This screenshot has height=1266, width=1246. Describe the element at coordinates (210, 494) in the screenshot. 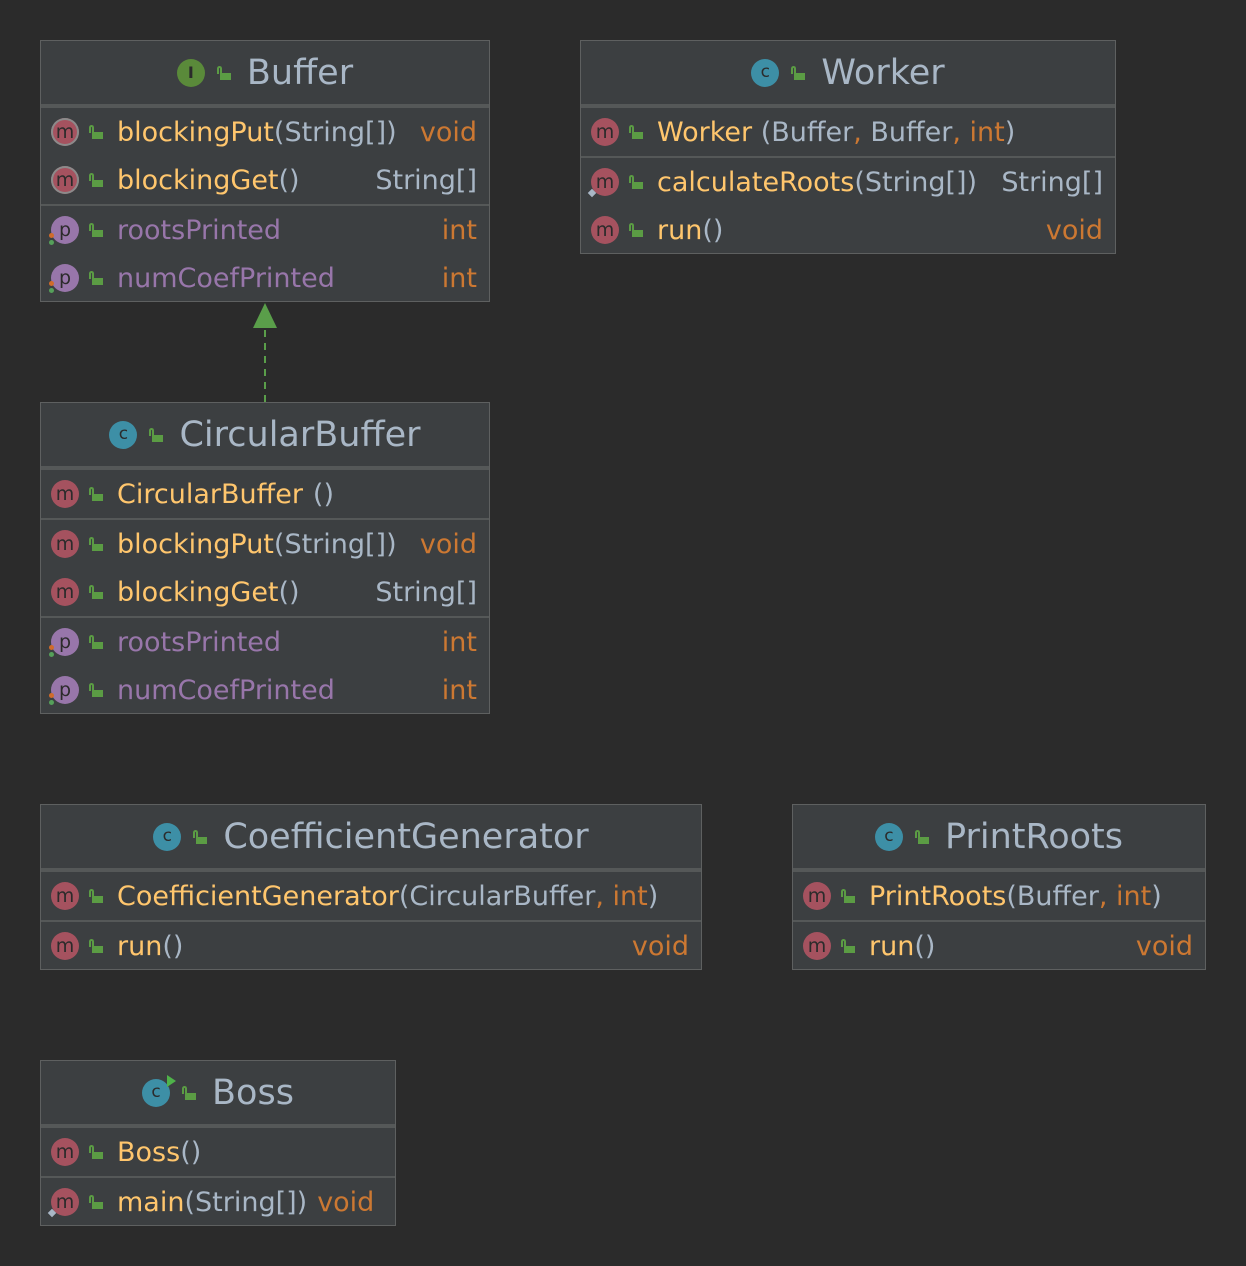

I see `constructor-name: CircularBuffer` at that location.